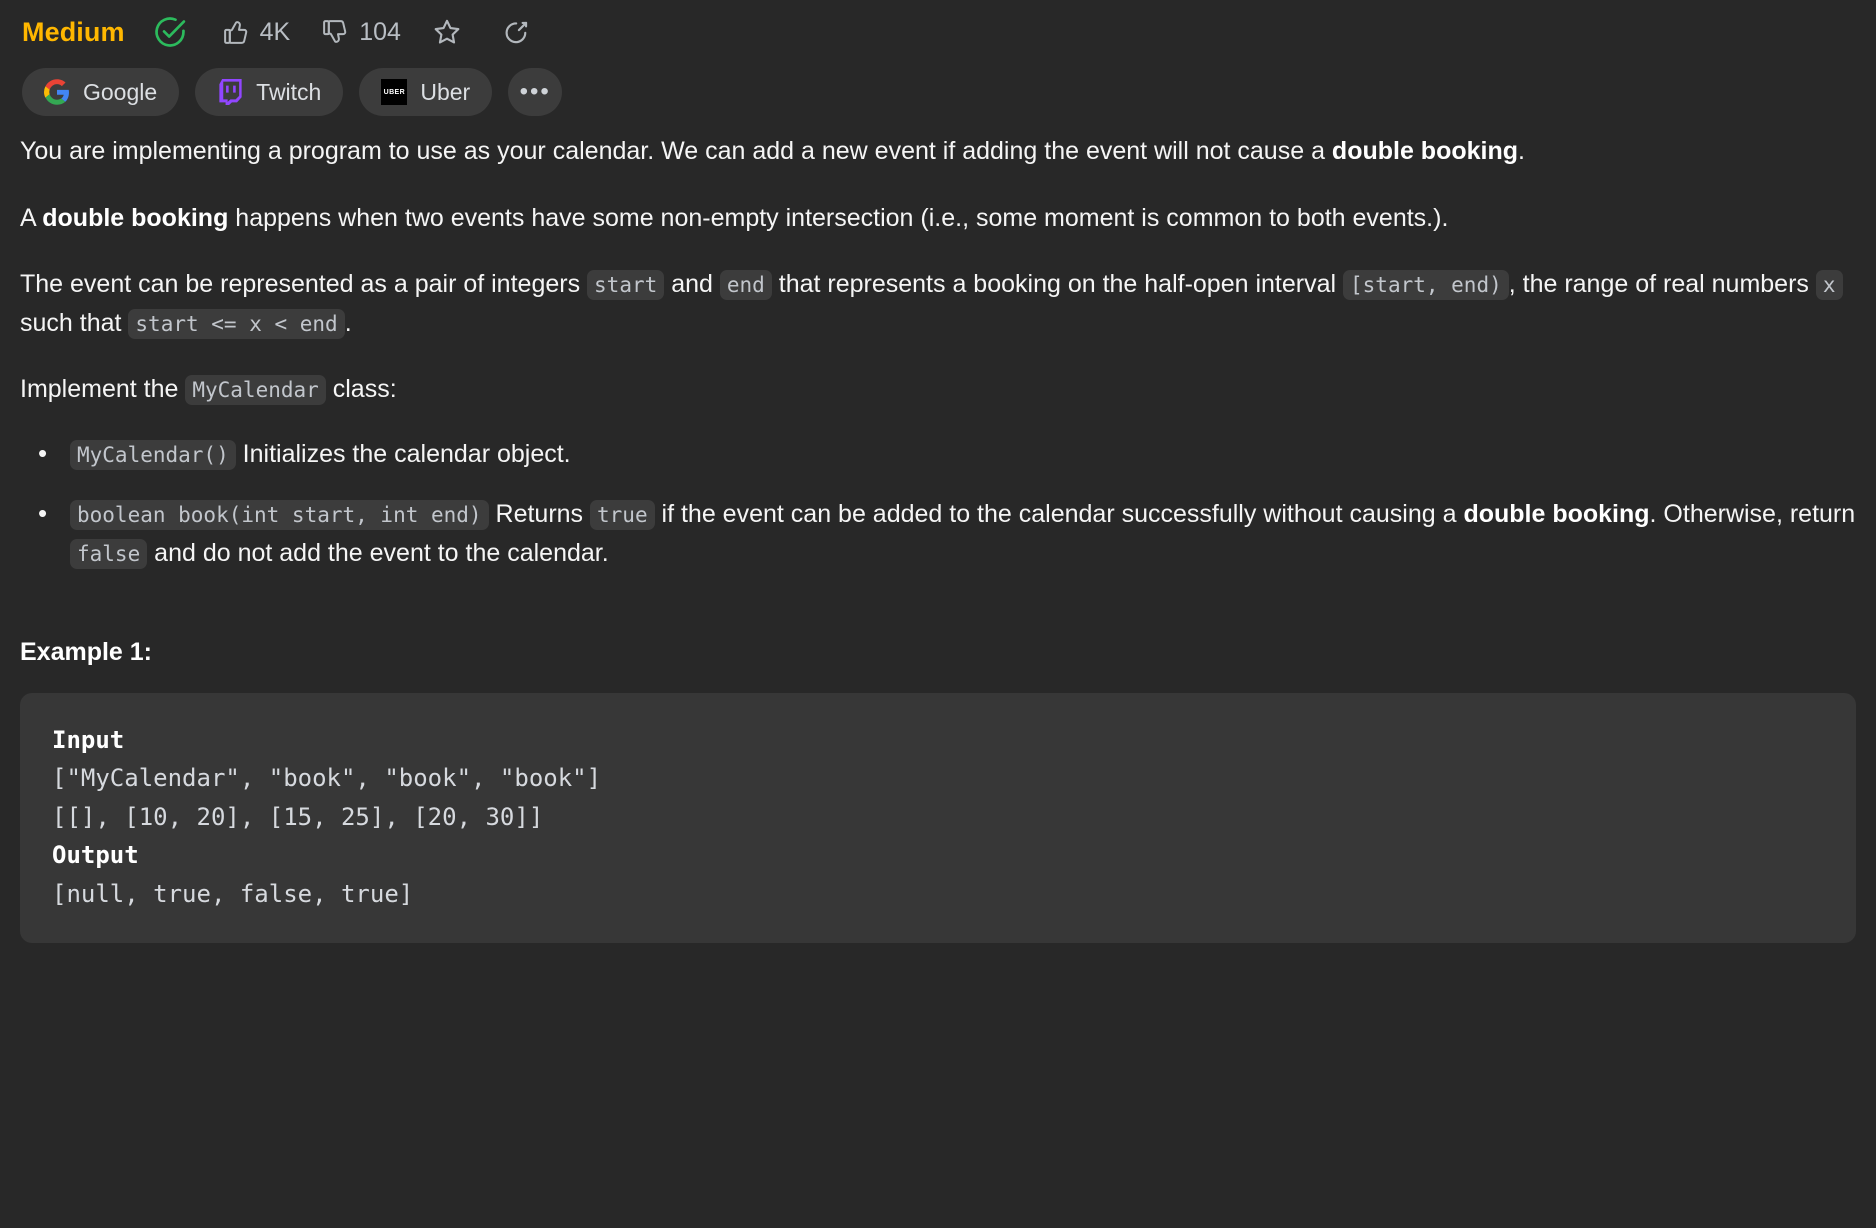 The width and height of the screenshot is (1876, 1228). I want to click on example-output-label: Output, so click(95, 855).